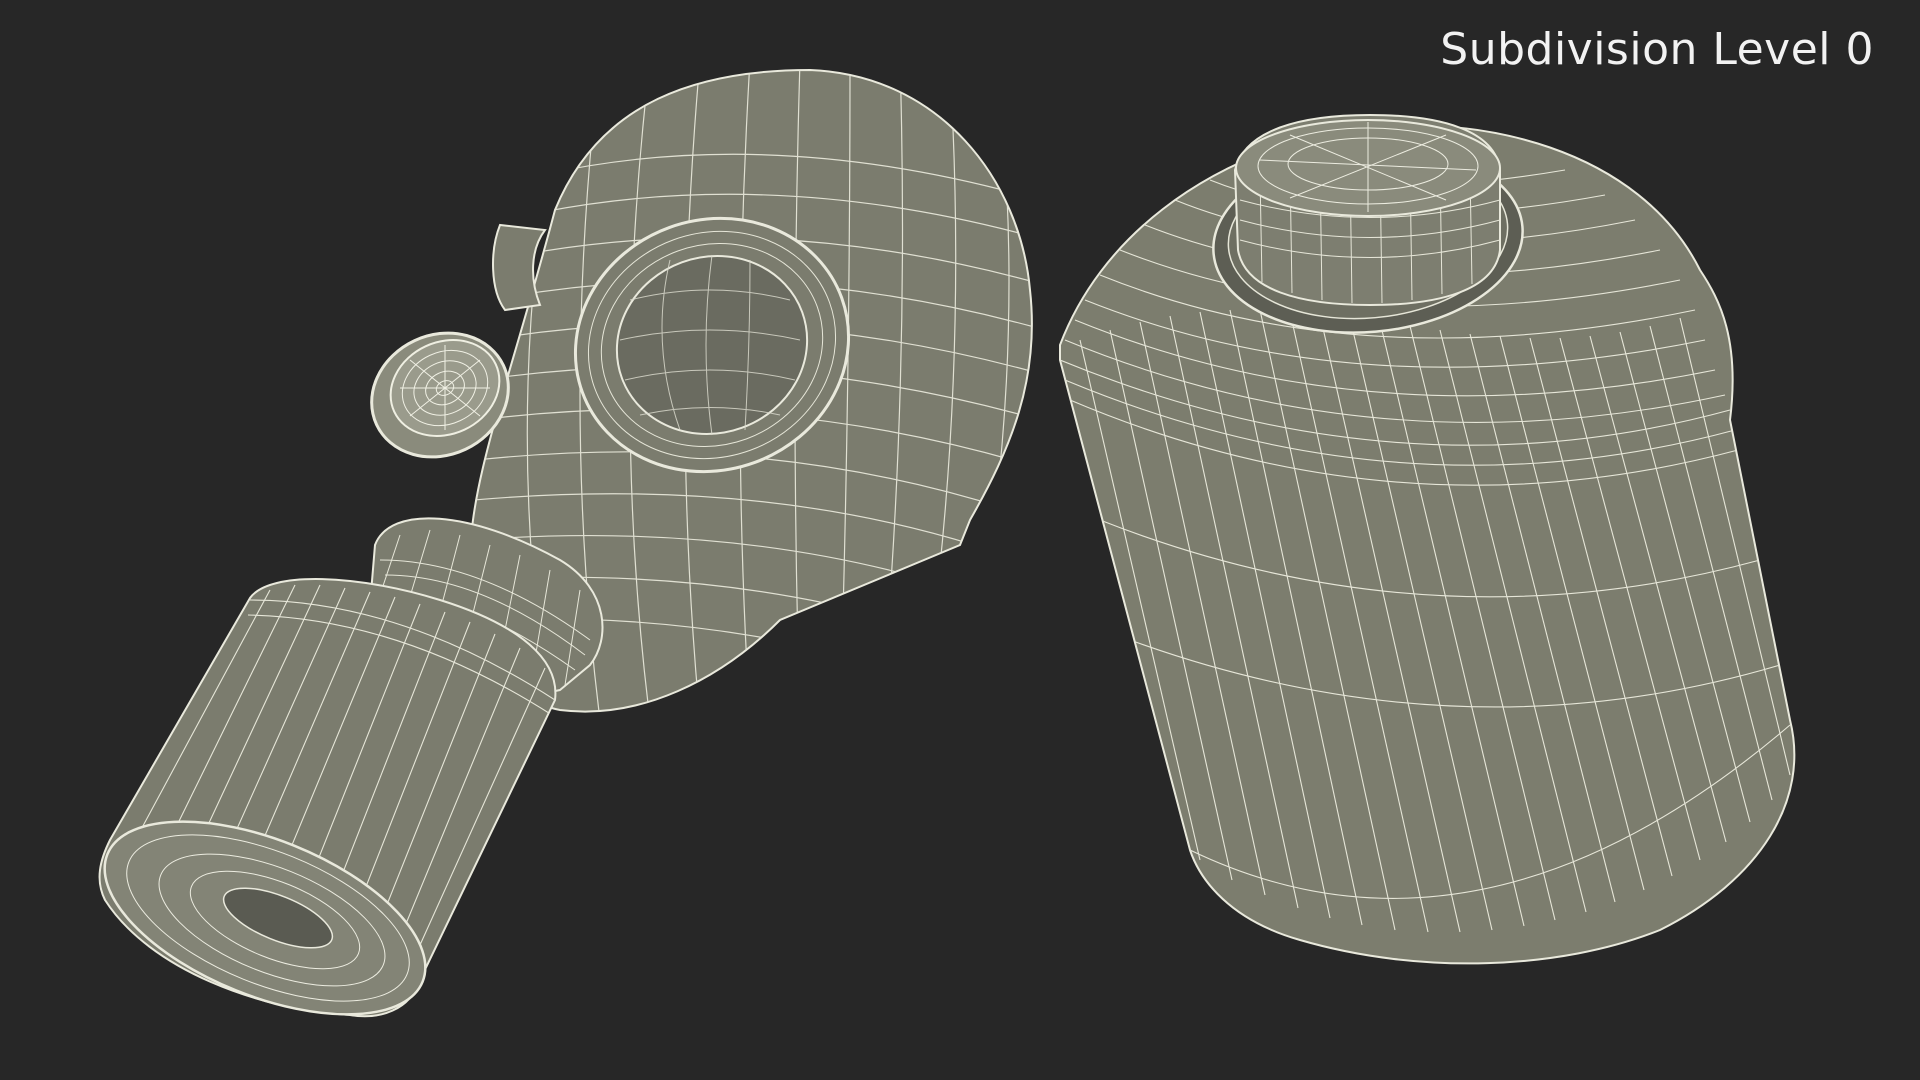 Image resolution: width=1920 pixels, height=1080 pixels. I want to click on subdivision-level-label: Subdivision Level 0, so click(1657, 49).